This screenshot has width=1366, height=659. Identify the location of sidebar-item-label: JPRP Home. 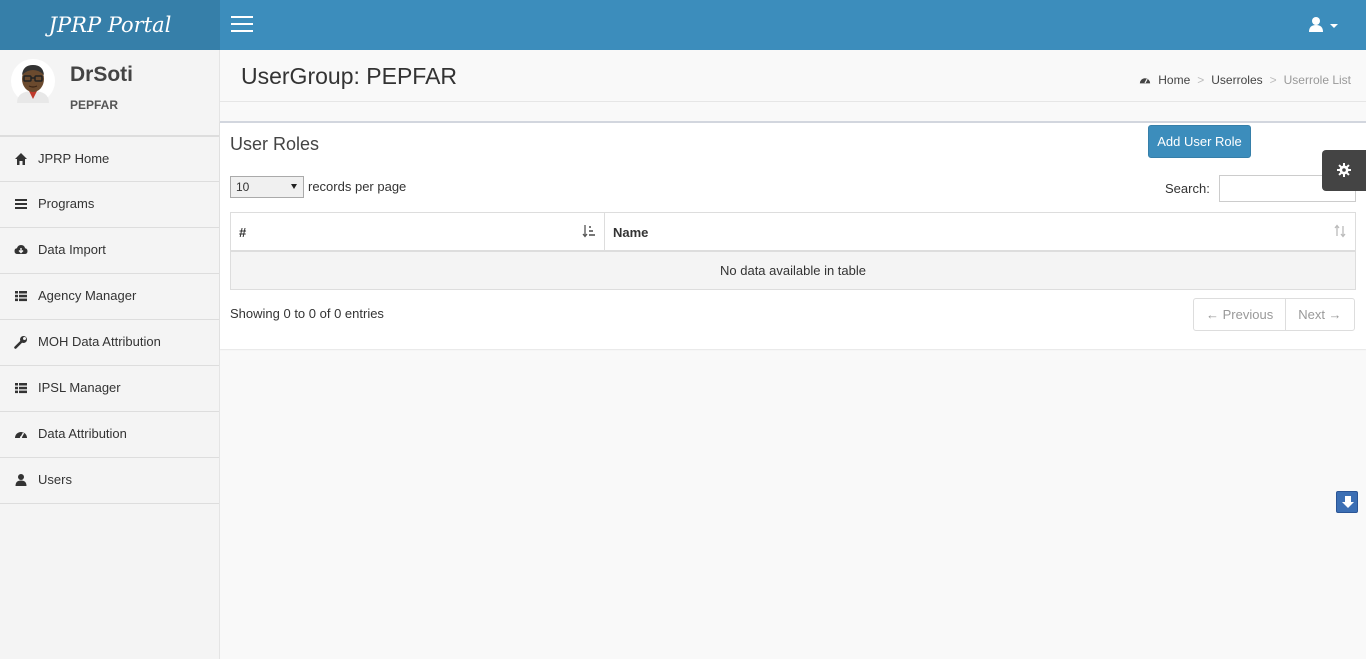
(74, 158).